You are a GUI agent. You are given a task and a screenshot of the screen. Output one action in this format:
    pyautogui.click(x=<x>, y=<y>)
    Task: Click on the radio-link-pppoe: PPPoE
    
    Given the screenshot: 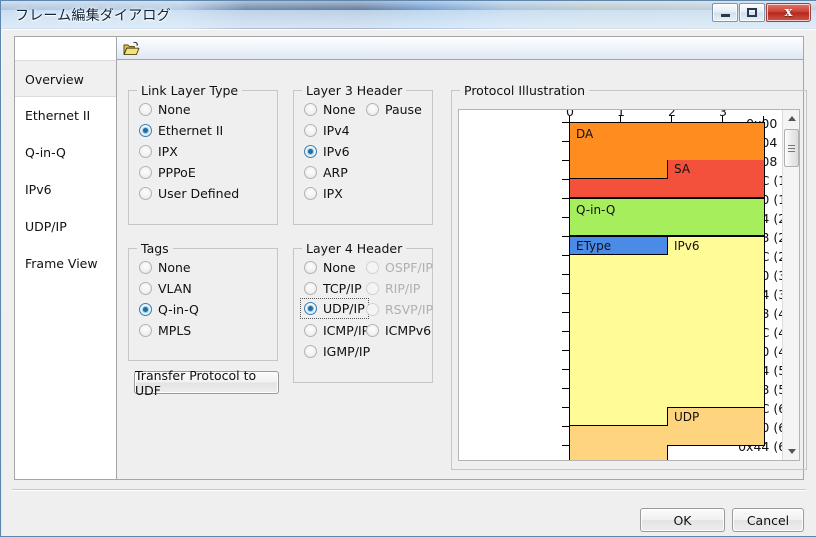 What is the action you would take?
    pyautogui.click(x=167, y=172)
    